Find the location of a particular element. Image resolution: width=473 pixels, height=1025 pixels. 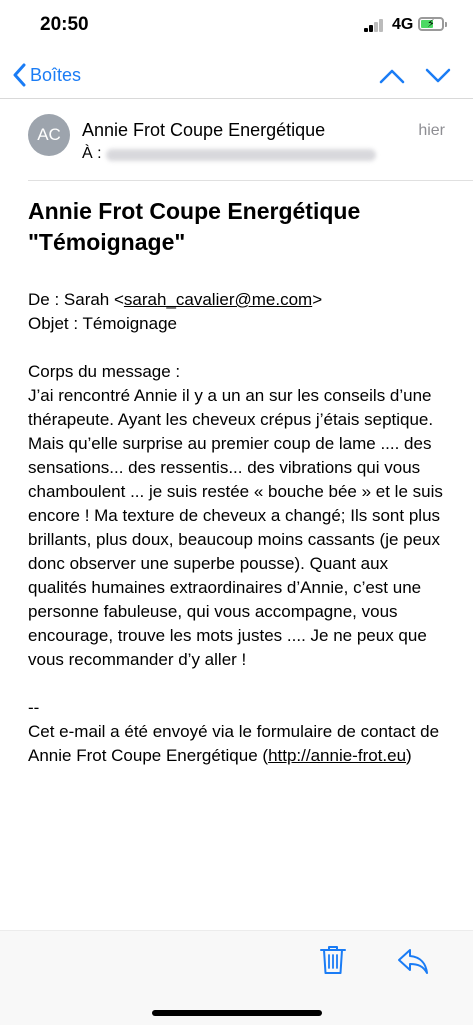

chevron-down-icon is located at coordinates (438, 76).